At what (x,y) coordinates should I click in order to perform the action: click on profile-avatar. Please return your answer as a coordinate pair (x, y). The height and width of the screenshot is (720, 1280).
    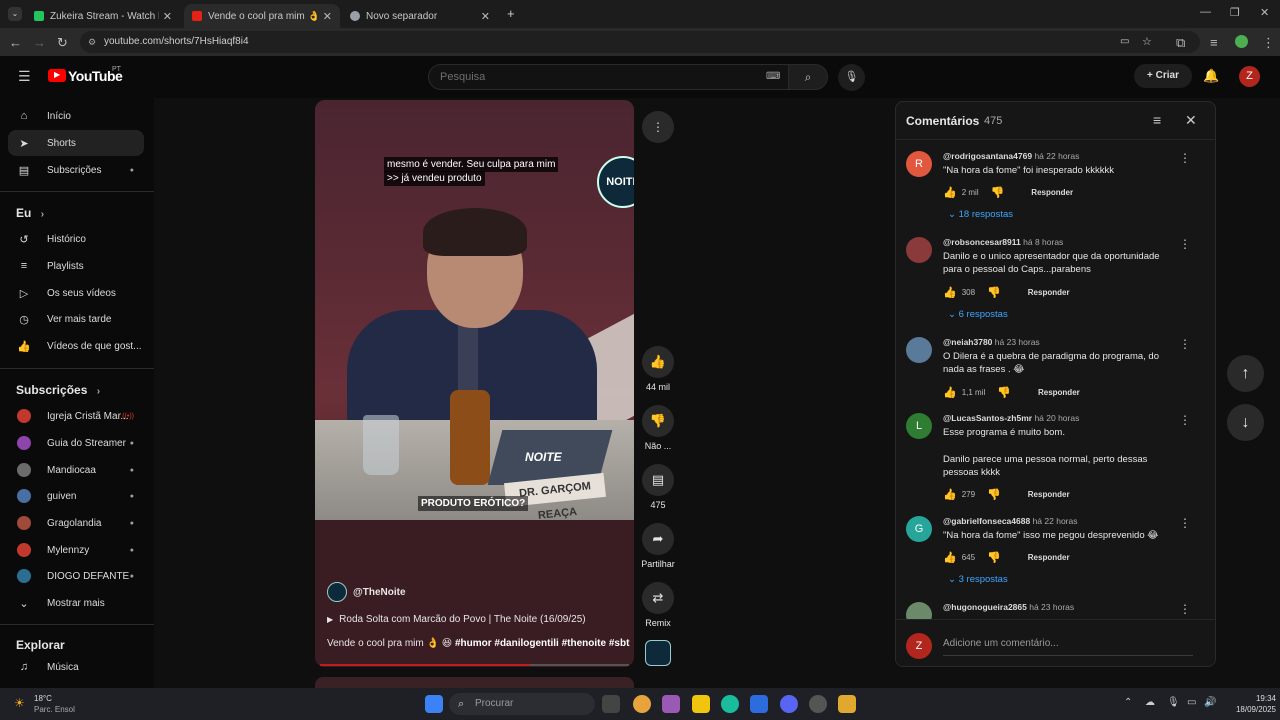
    Looking at the image, I should click on (1241, 41).